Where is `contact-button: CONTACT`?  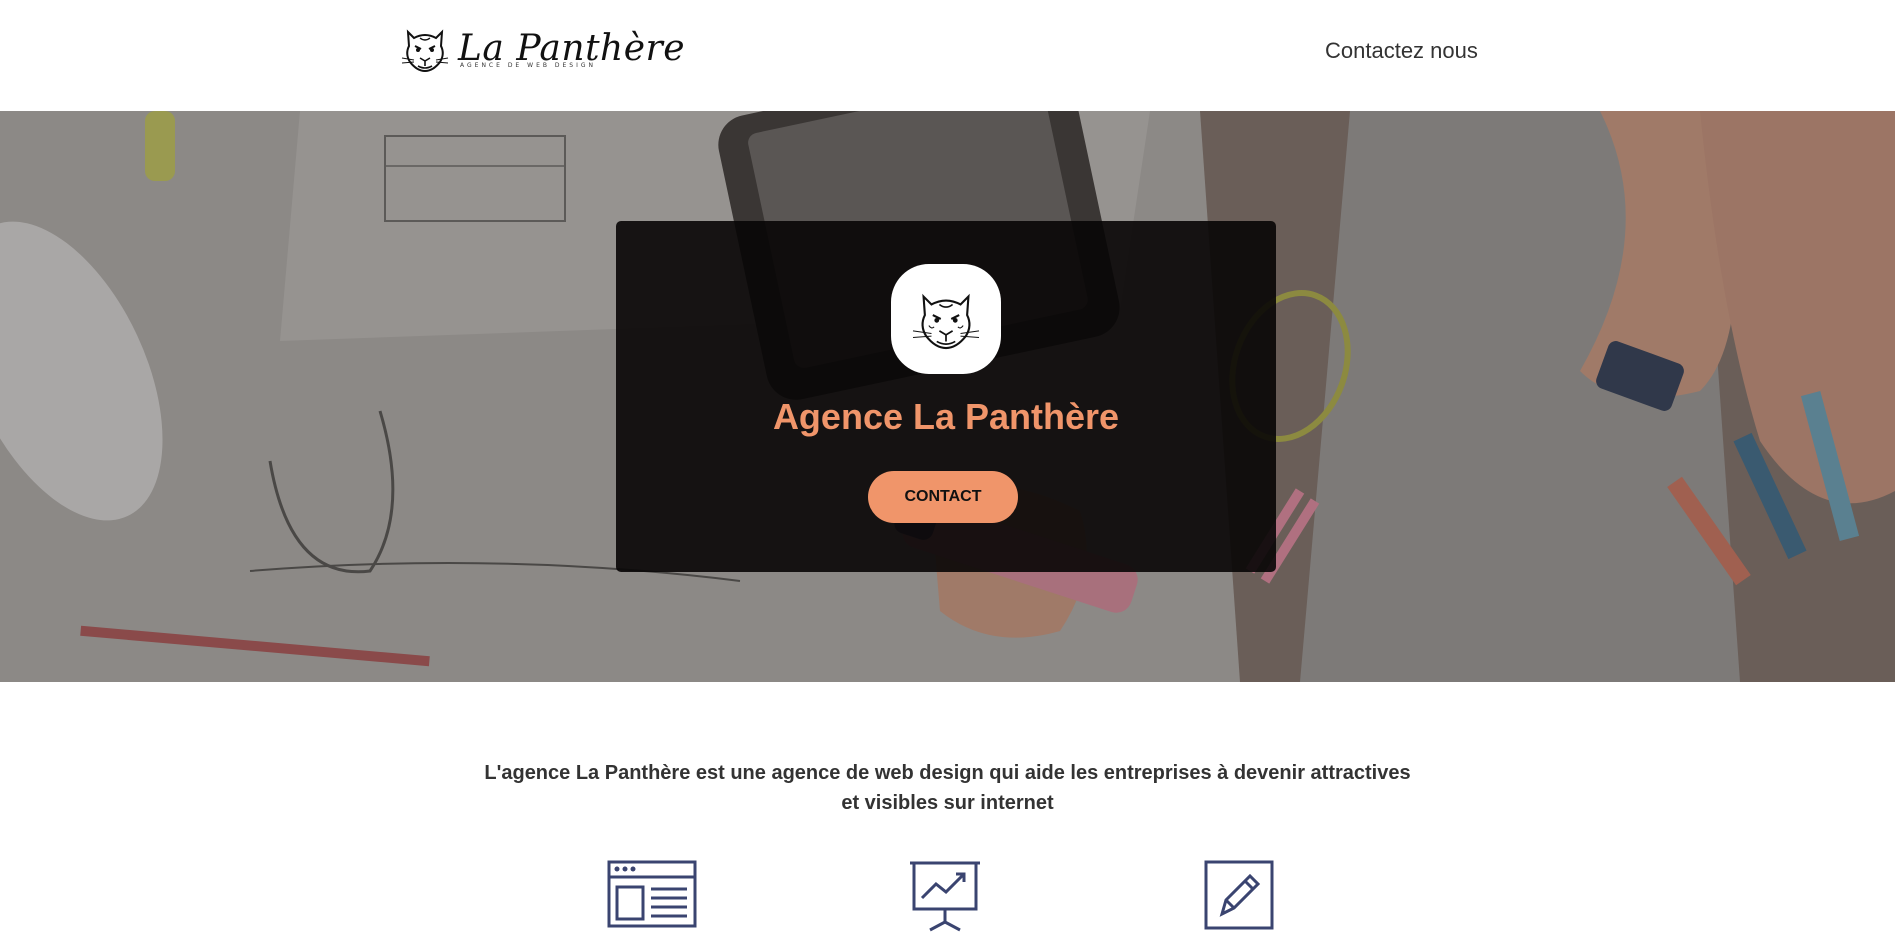 contact-button: CONTACT is located at coordinates (943, 497).